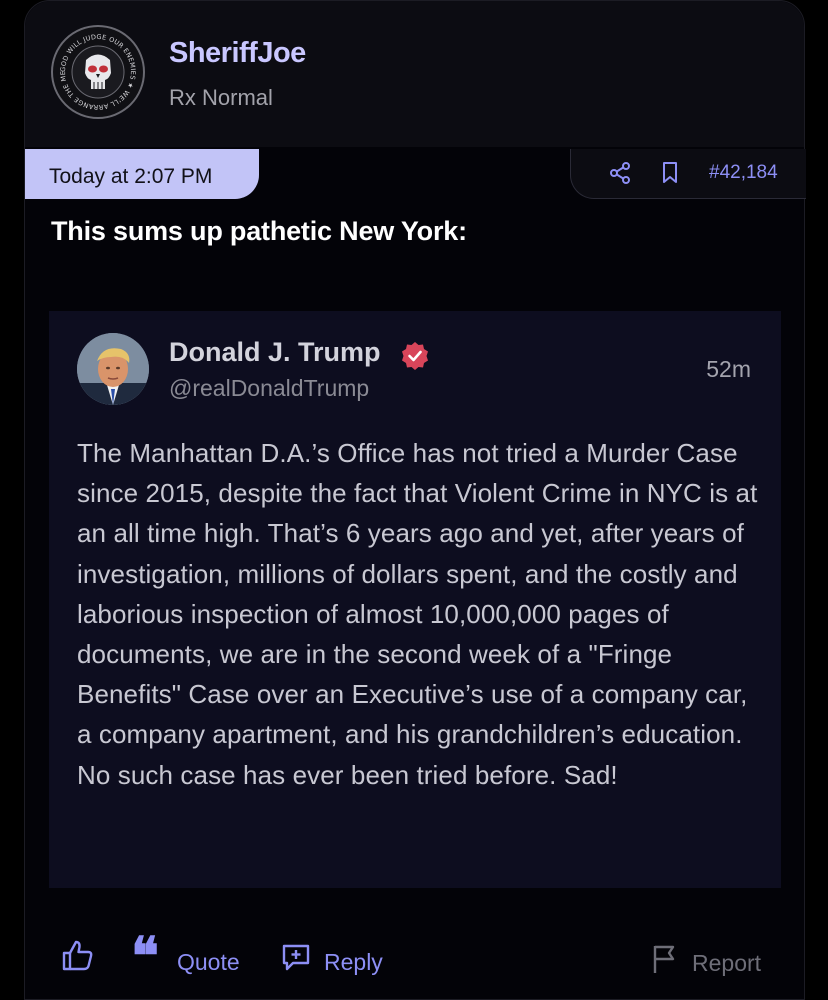 This screenshot has width=828, height=1000. Describe the element at coordinates (664, 959) in the screenshot. I see `flag-icon` at that location.